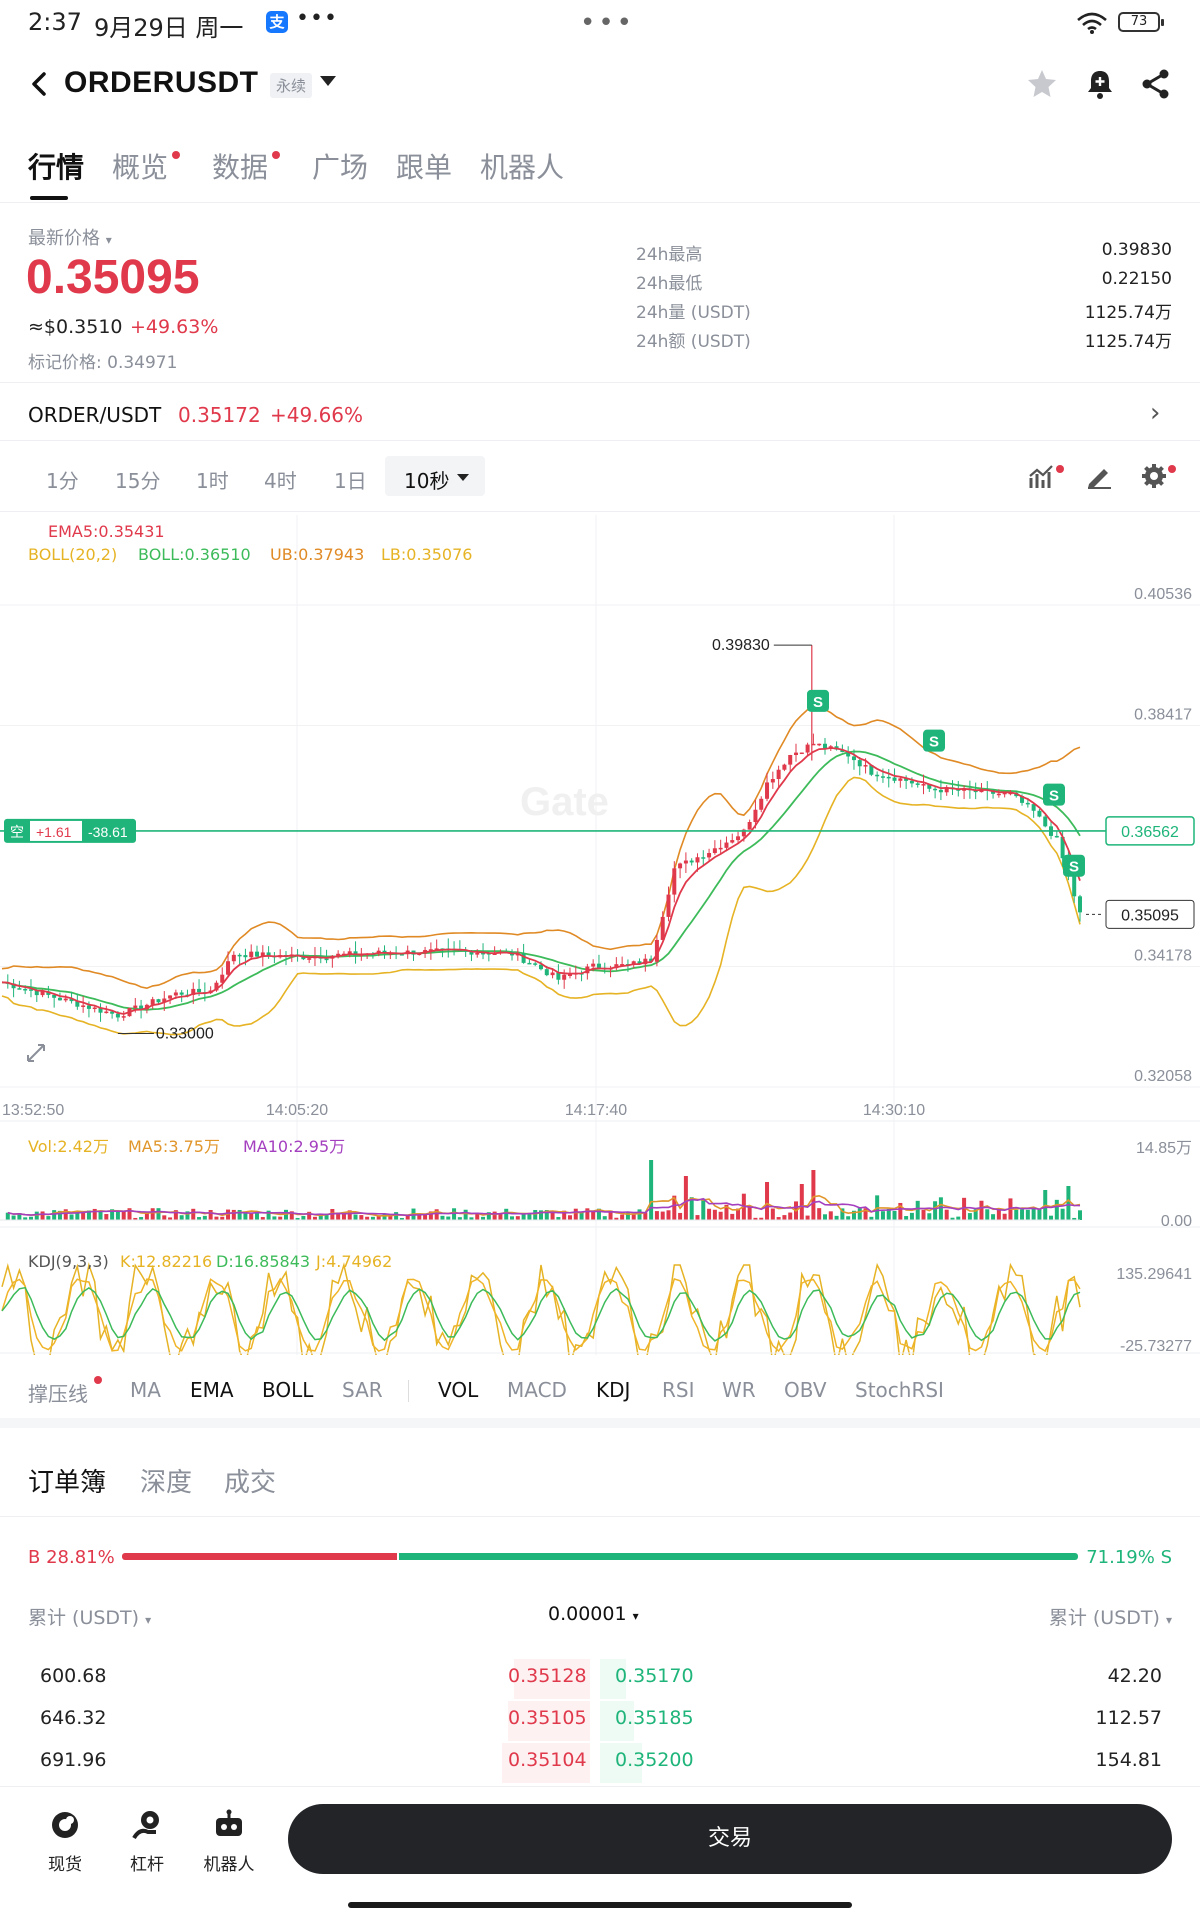 The height and width of the screenshot is (1920, 1200). Describe the element at coordinates (137, 479) in the screenshot. I see `interval-15m: 15分` at that location.